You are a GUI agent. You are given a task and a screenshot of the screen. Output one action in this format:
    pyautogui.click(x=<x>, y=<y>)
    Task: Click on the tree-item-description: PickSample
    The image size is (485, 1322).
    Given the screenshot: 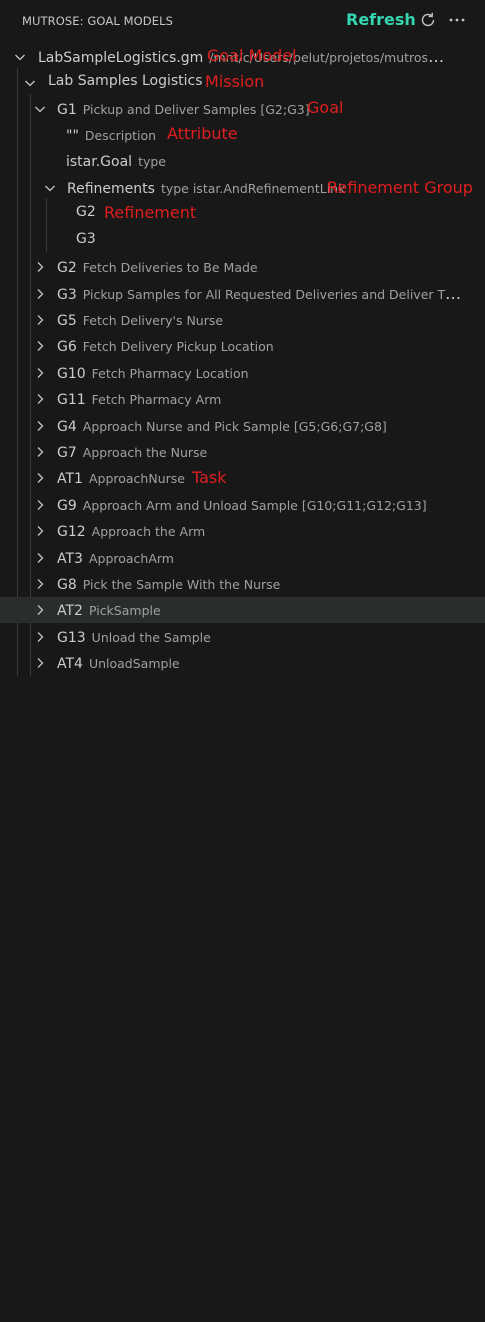 What is the action you would take?
    pyautogui.click(x=124, y=610)
    